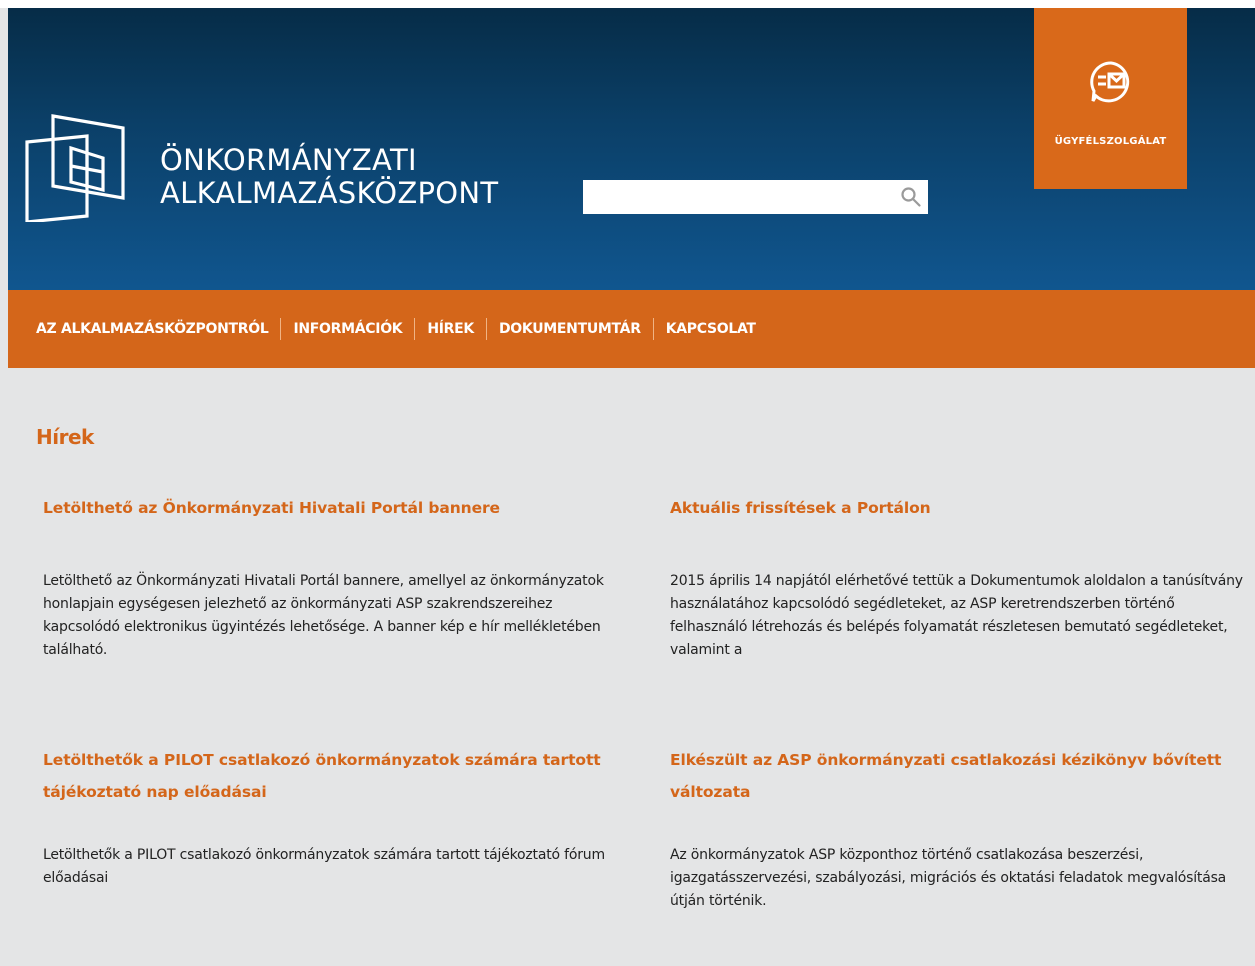 The width and height of the screenshot is (1255, 966). I want to click on envelope-chat-icon, so click(1110, 82).